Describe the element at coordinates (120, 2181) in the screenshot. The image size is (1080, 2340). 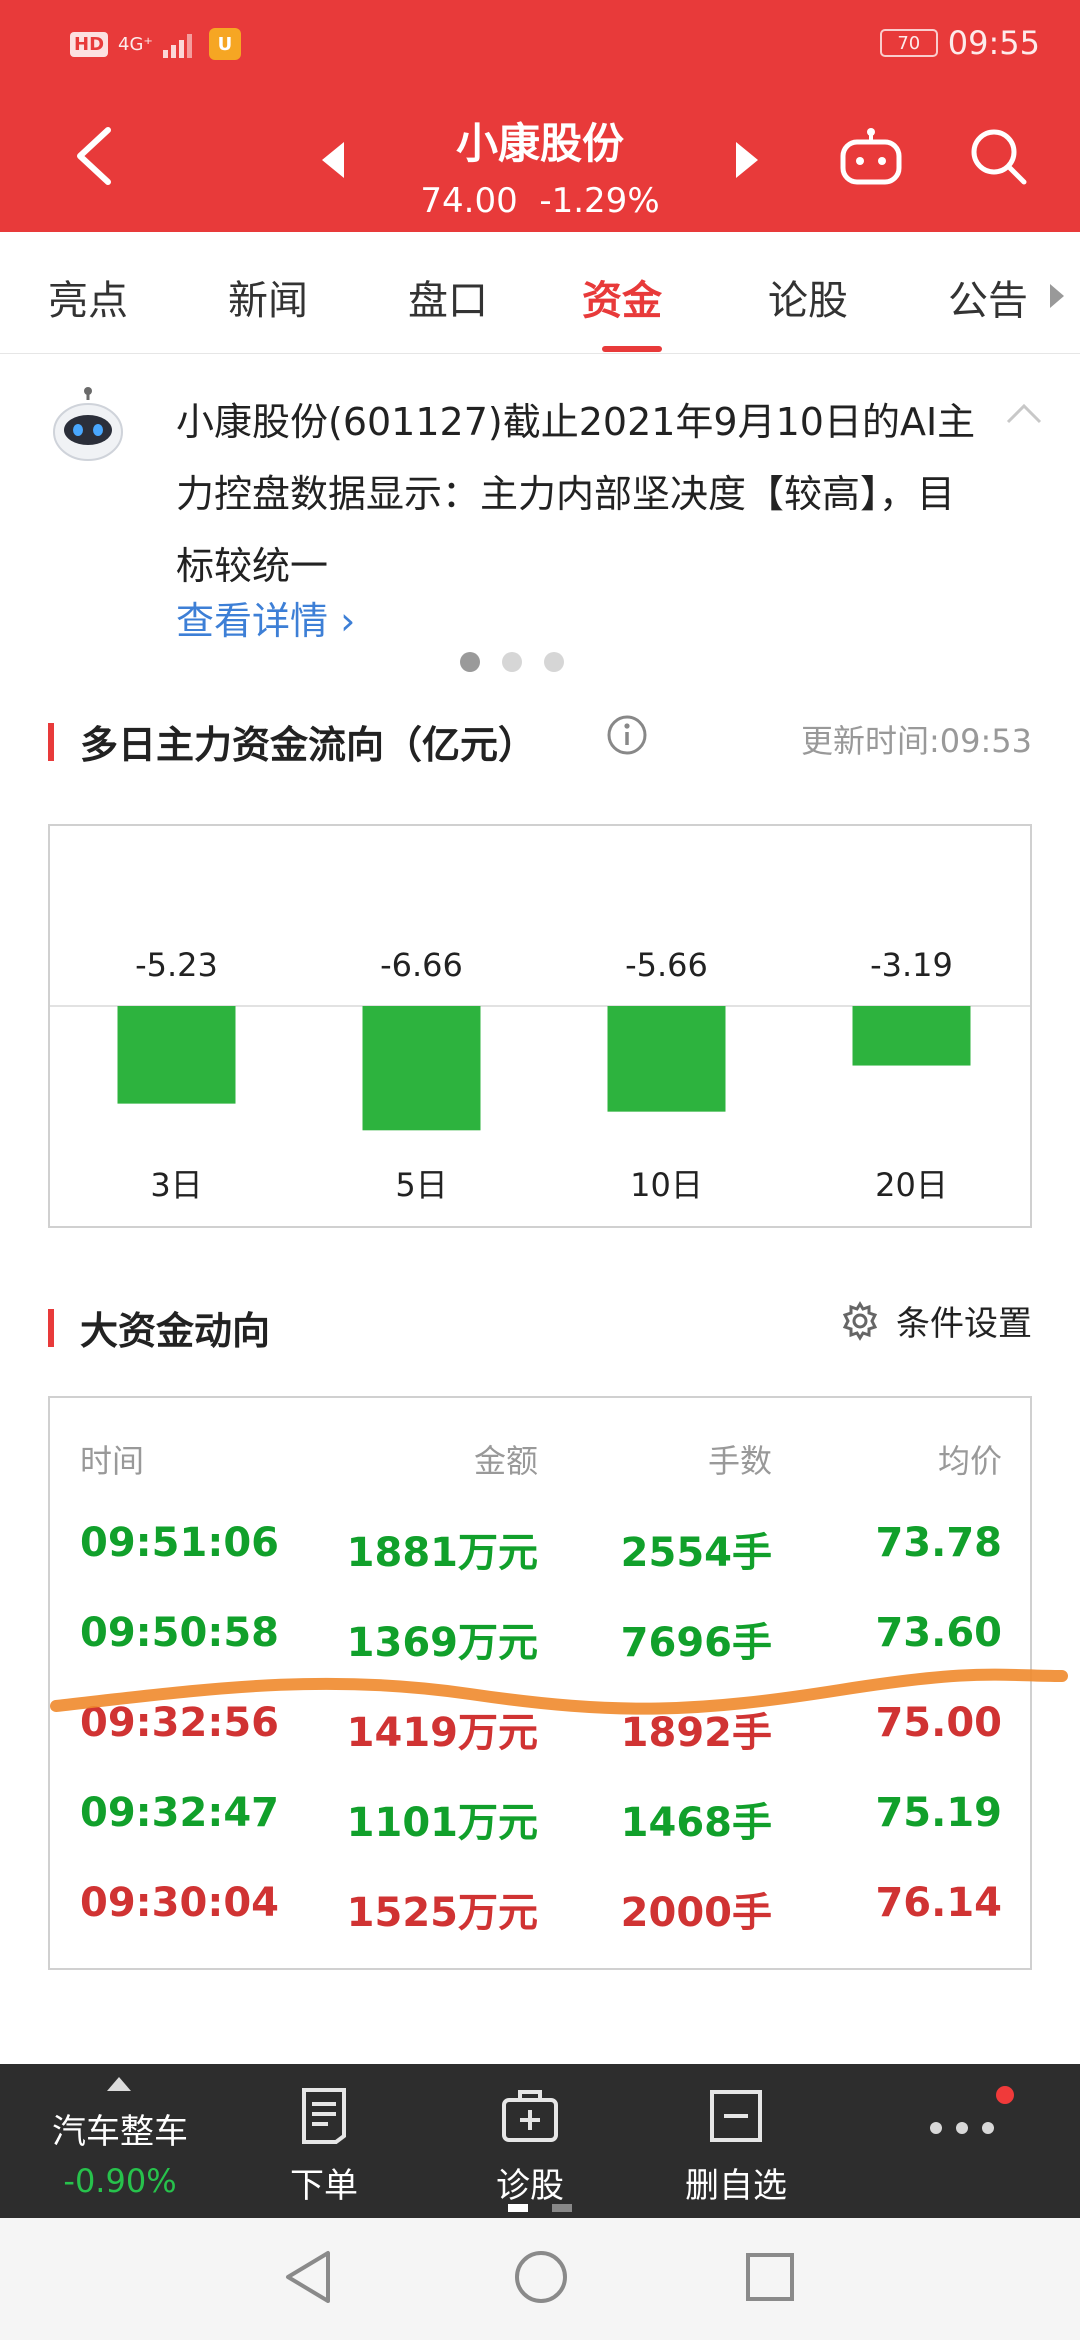
I see `sector-change: -0.90%` at that location.